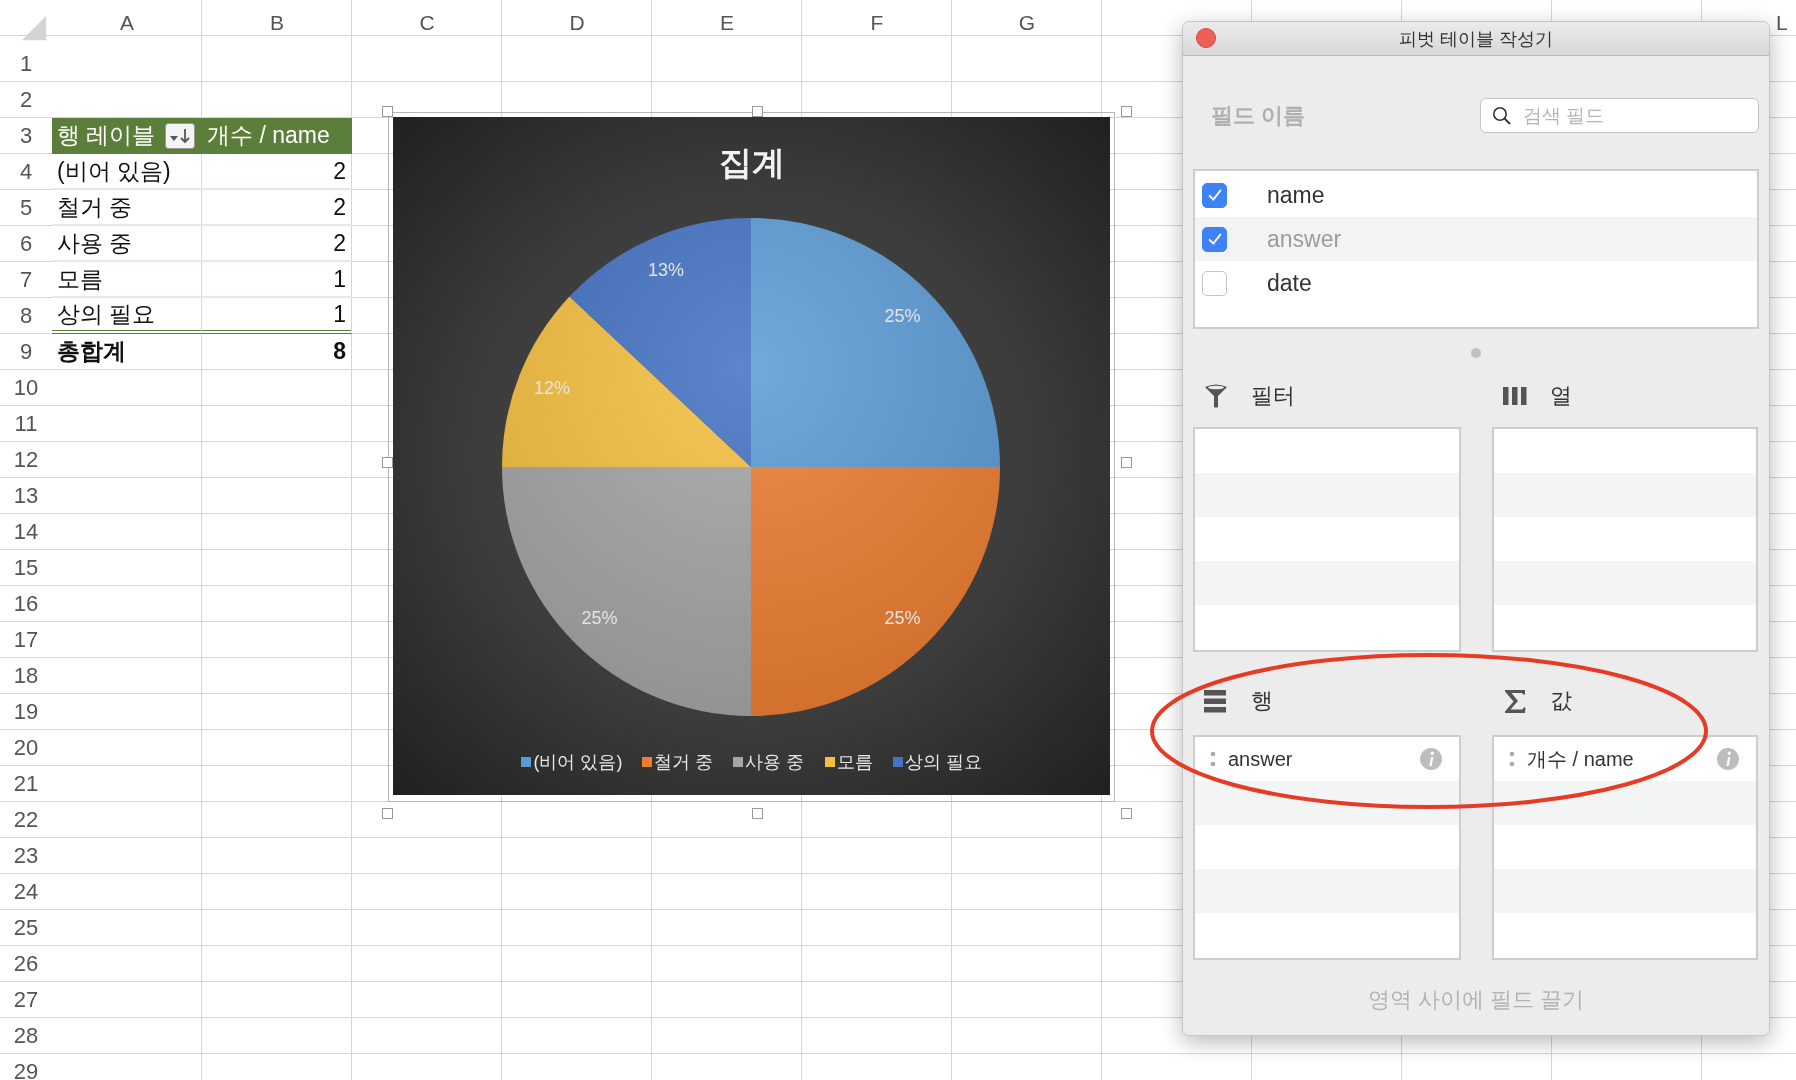 The width and height of the screenshot is (1796, 1080). I want to click on area-field-name: answer, so click(1261, 759).